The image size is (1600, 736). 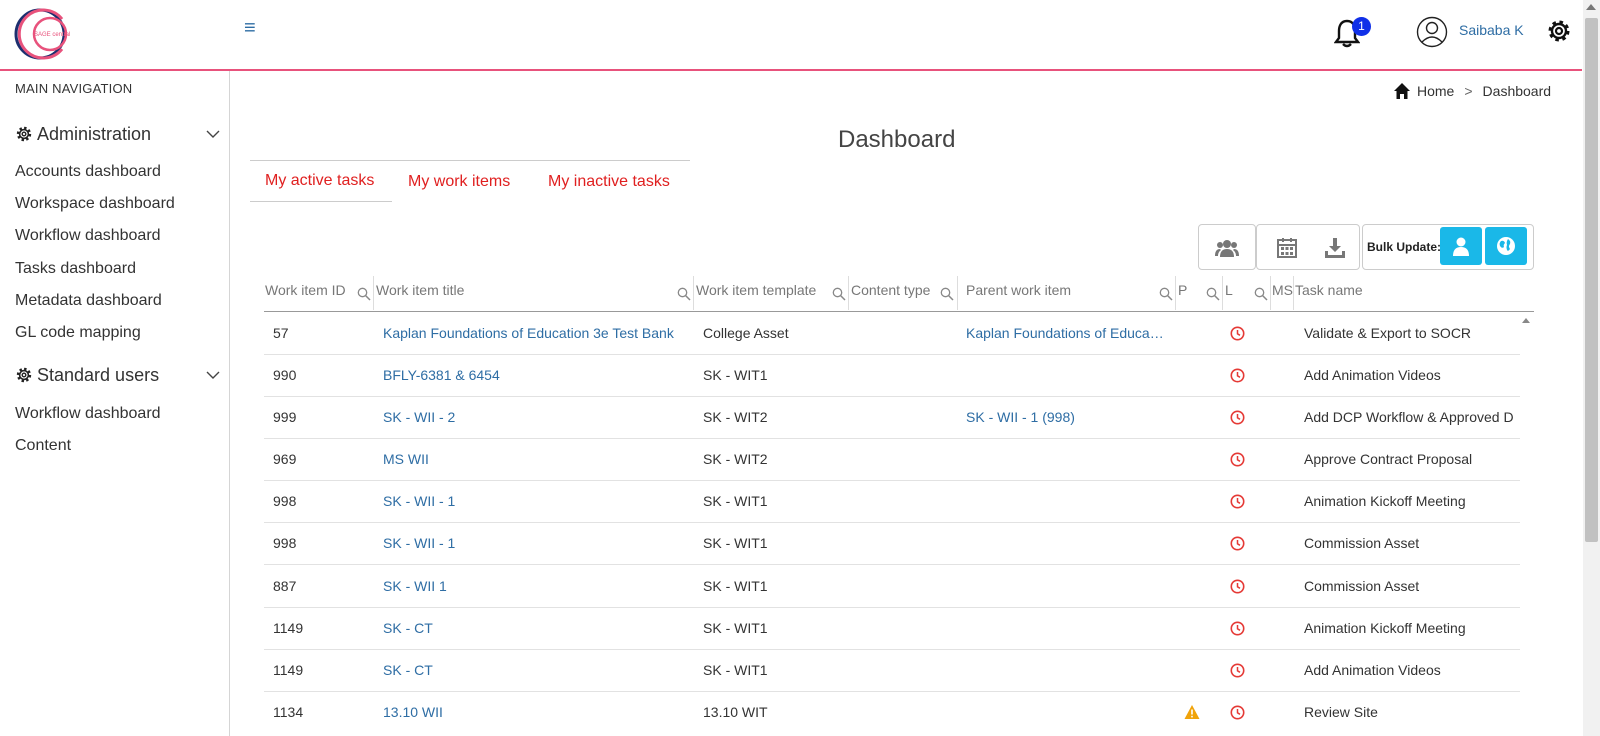 What do you see at coordinates (892, 713) in the screenshot?
I see `table-row: 1134 13.10 WII 13.10 WIT Review Site` at bounding box center [892, 713].